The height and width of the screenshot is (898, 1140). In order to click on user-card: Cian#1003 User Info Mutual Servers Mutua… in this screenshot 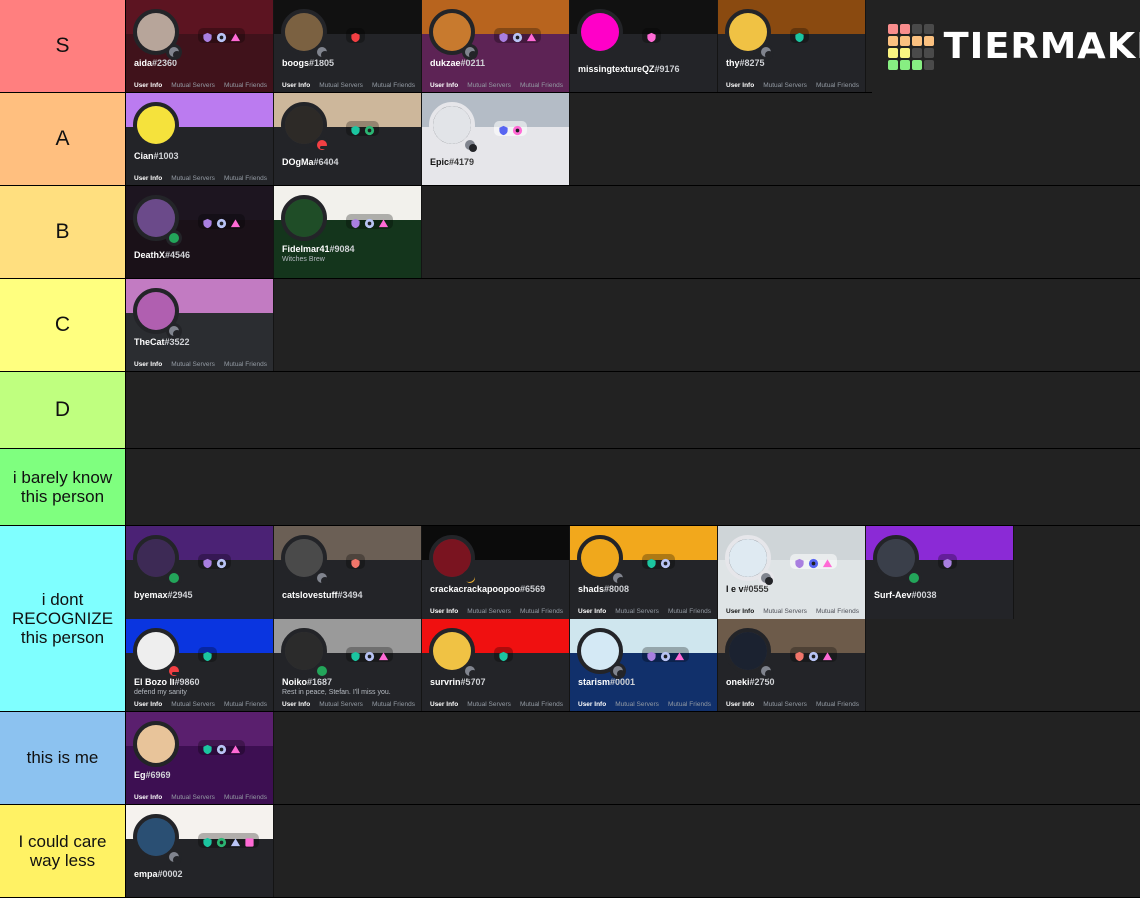, I will do `click(200, 139)`.